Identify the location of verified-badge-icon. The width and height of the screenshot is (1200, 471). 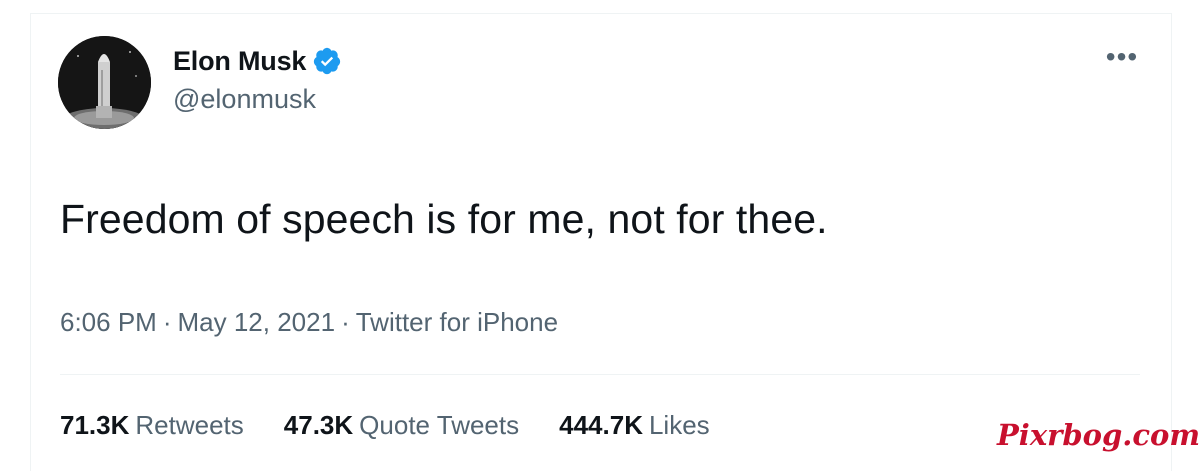
(327, 61).